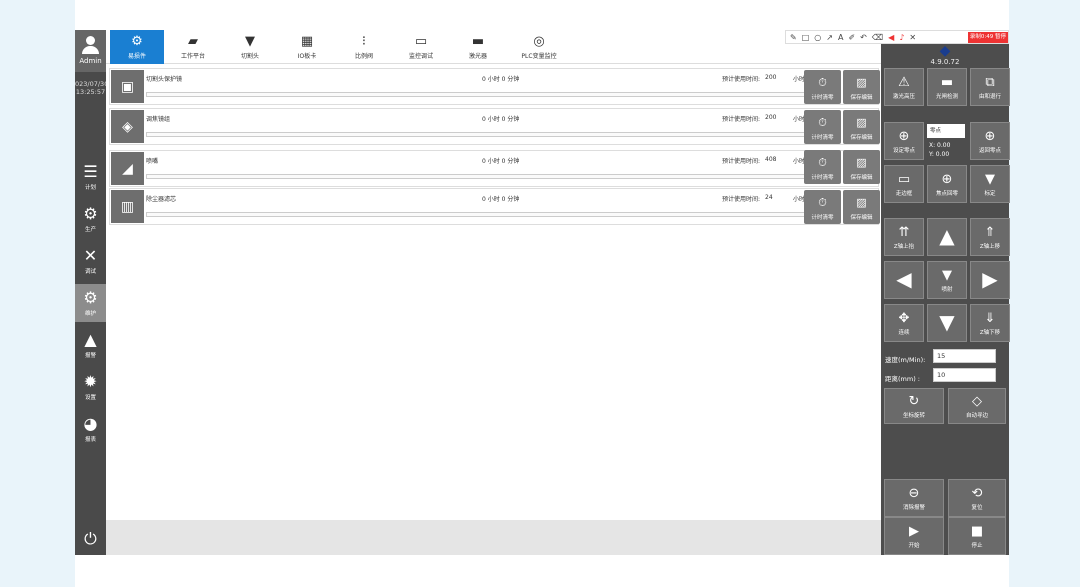 The height and width of the screenshot is (587, 1080). I want to click on coordinate-rotate-button: ↻ 坐标旋转, so click(914, 406).